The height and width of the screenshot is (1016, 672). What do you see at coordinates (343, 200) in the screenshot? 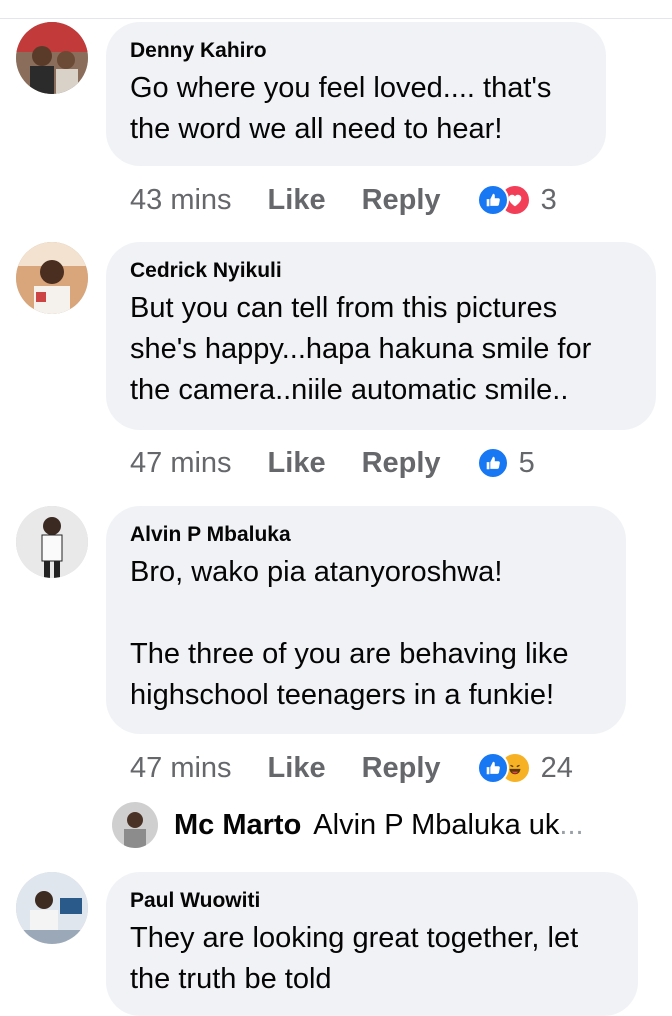
I see `comment-actions: 43 mins Like Reply 3` at bounding box center [343, 200].